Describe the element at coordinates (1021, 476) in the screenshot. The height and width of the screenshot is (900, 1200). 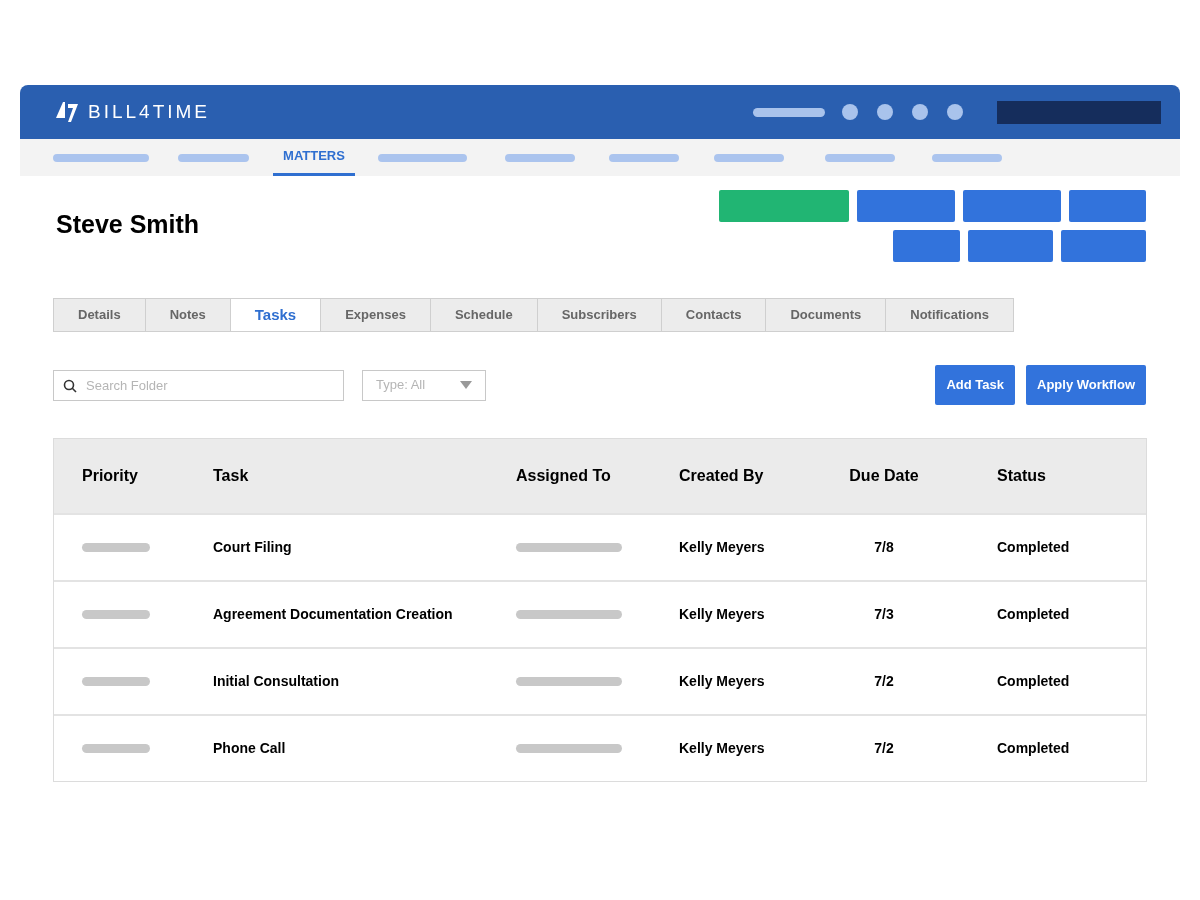
I see `column-header: Status` at that location.